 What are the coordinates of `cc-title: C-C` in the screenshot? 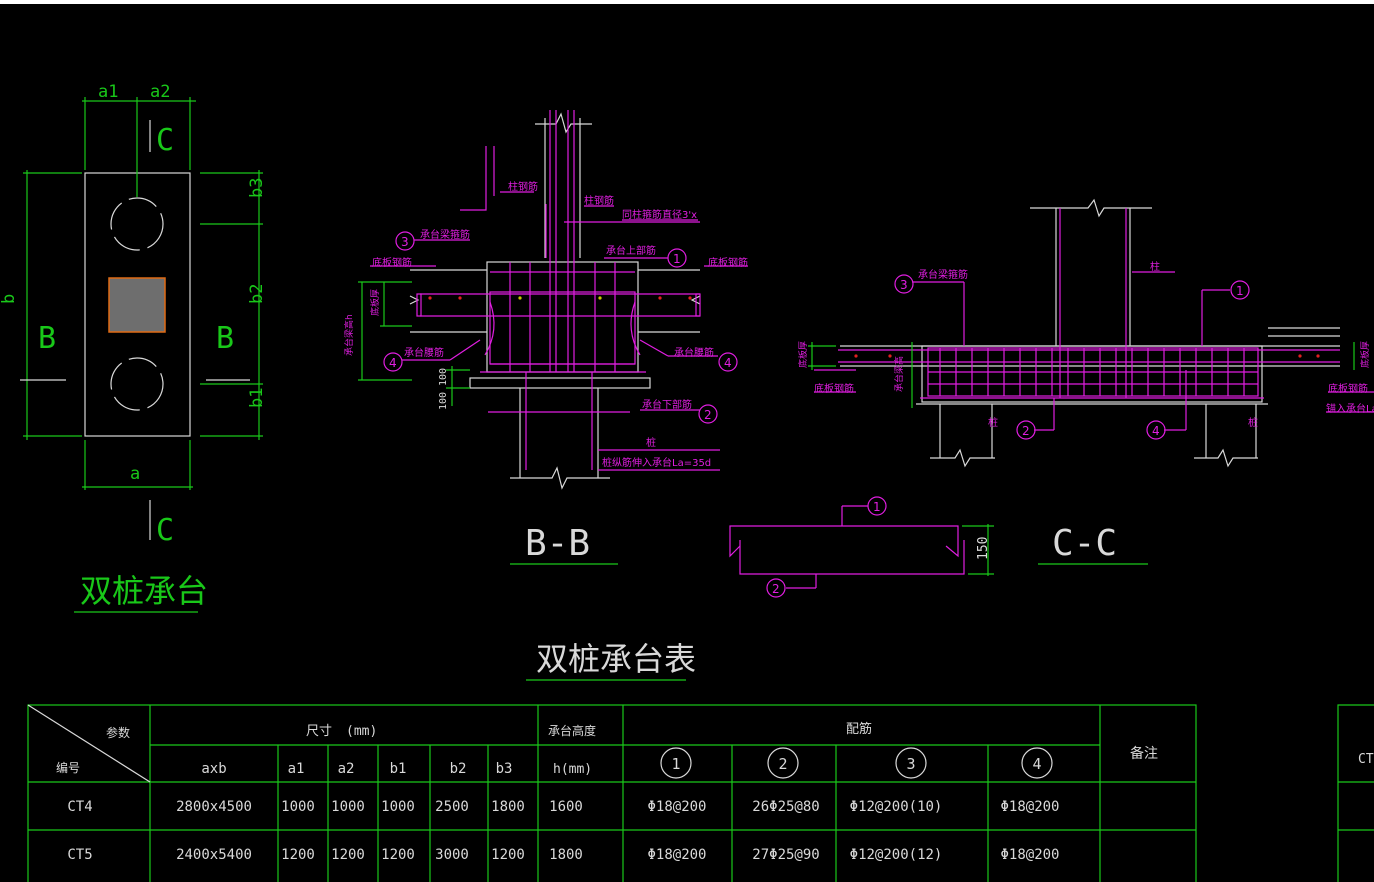 It's located at (1084, 543).